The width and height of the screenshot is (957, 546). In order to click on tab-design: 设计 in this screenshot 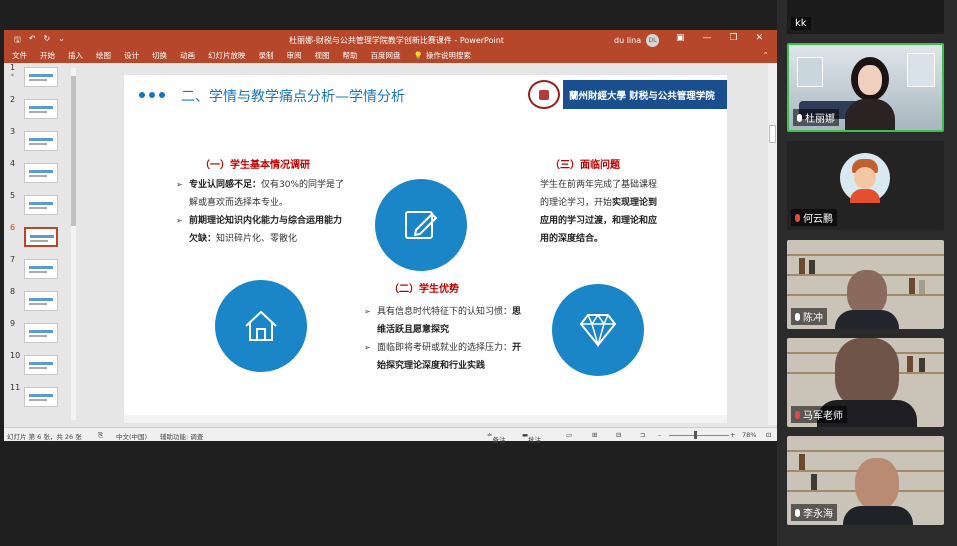, I will do `click(131, 55)`.